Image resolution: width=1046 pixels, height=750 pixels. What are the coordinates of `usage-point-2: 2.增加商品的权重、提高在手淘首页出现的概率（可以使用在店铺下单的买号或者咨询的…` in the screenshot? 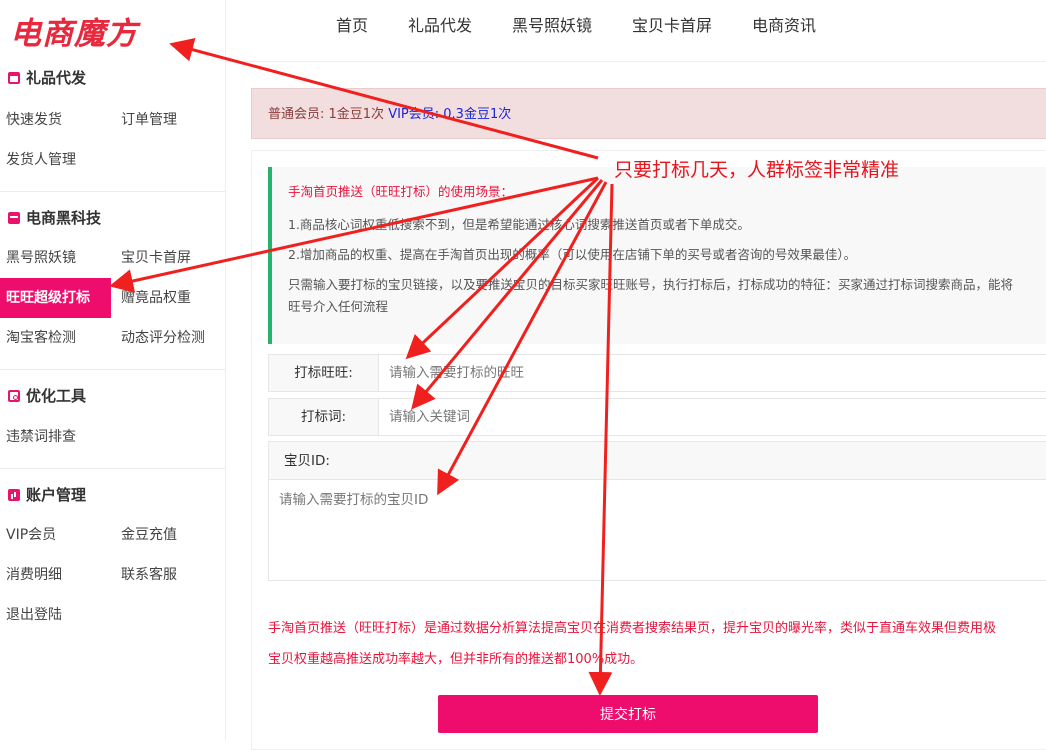 It's located at (572, 254).